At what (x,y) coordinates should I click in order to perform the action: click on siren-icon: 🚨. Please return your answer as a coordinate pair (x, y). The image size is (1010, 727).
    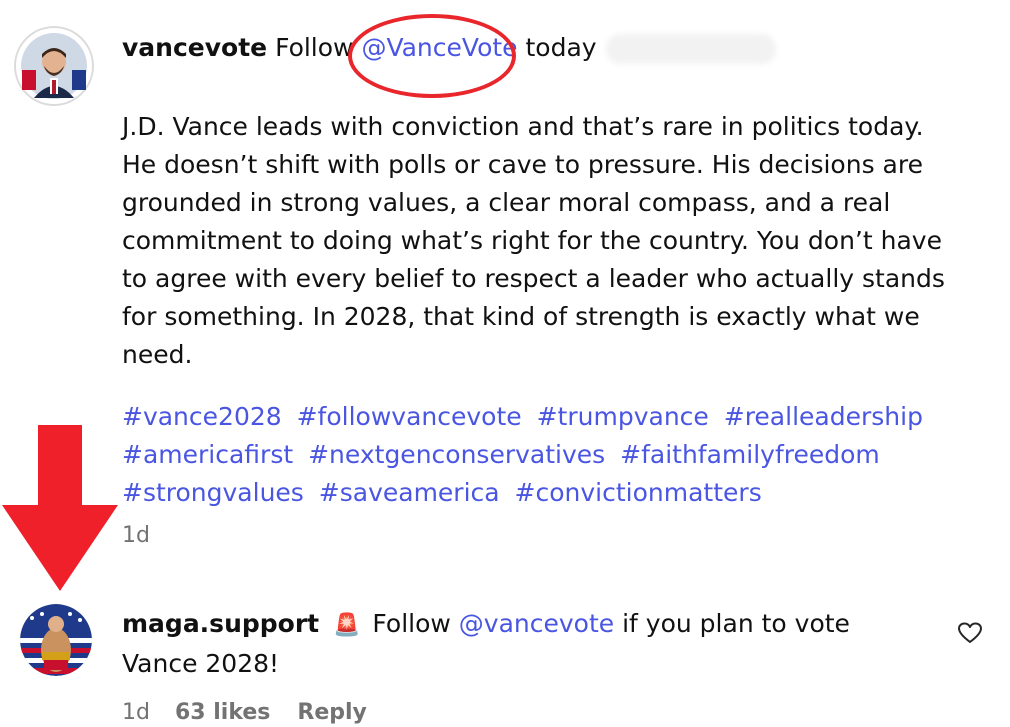
    Looking at the image, I should click on (347, 625).